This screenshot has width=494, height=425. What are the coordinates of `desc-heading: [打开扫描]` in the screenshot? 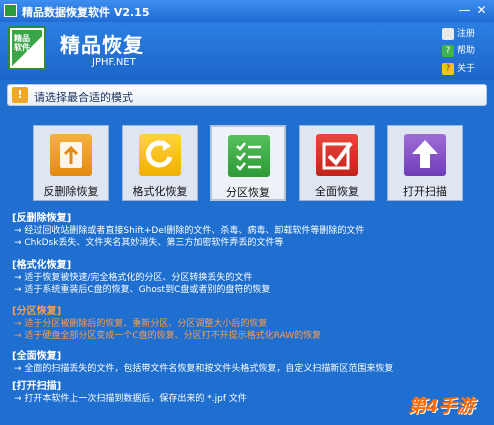 It's located at (37, 386).